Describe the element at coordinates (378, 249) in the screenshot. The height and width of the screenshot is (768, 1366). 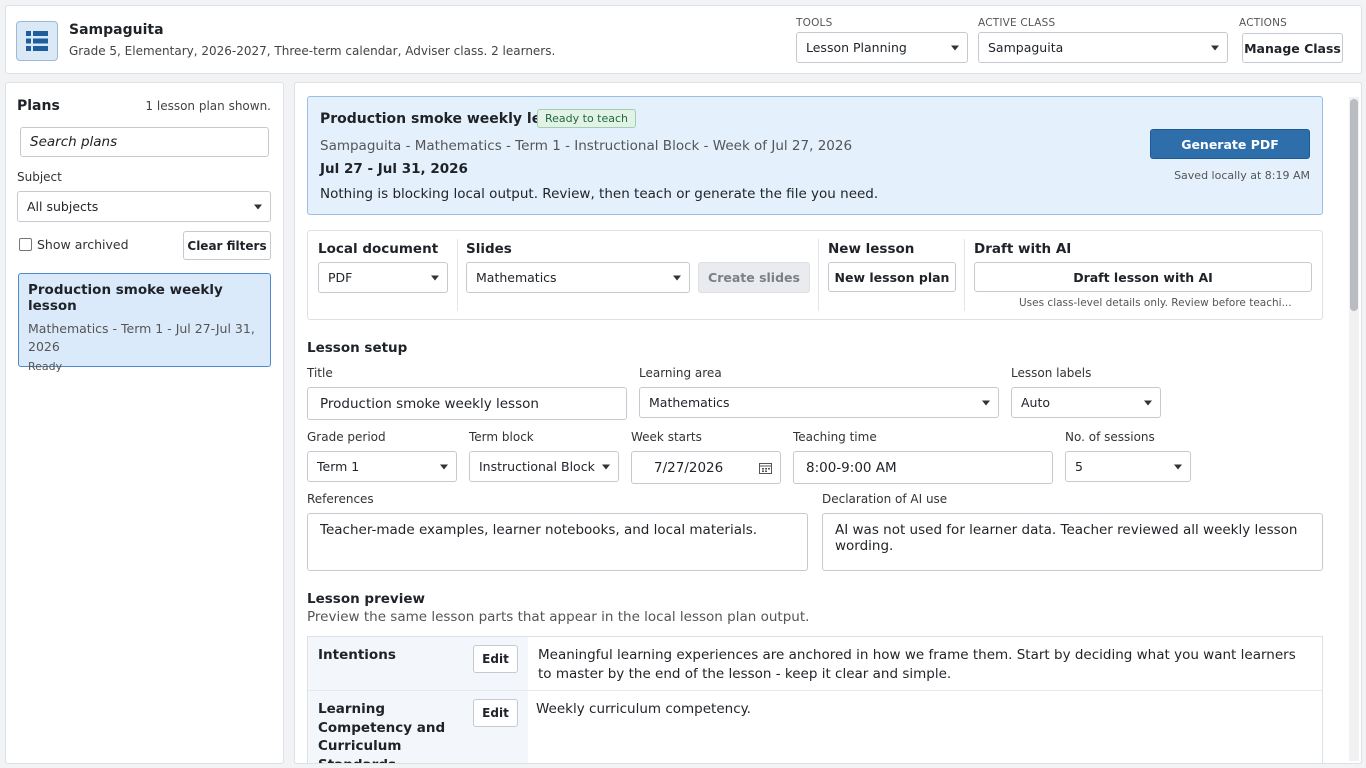
I see `local-document-label: Local document` at that location.